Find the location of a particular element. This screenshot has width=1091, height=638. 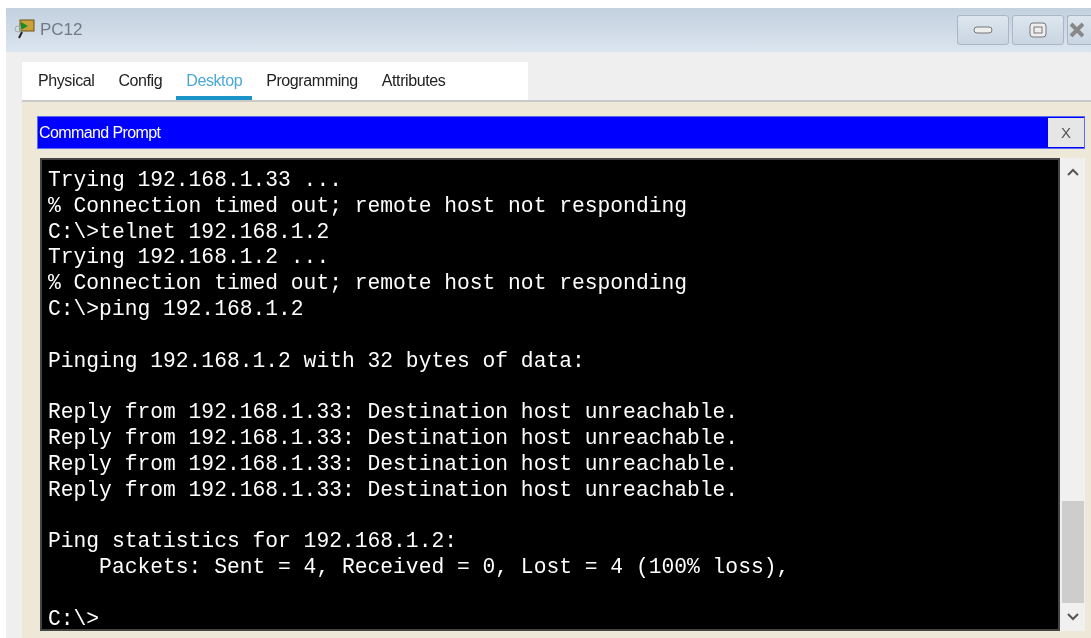

terminal-line: C:\>telnet 192.168.1.2 is located at coordinates (189, 232).